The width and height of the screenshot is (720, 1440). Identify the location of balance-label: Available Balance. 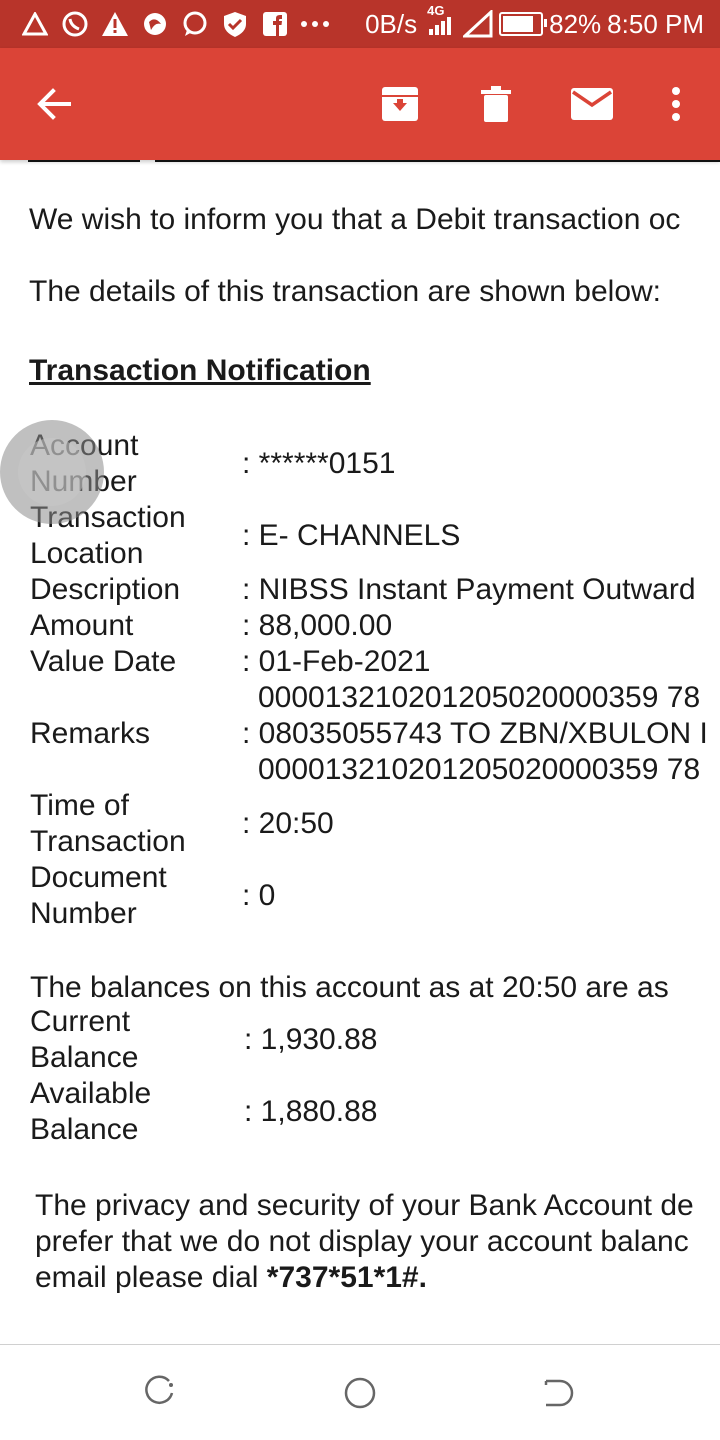
(91, 1111).